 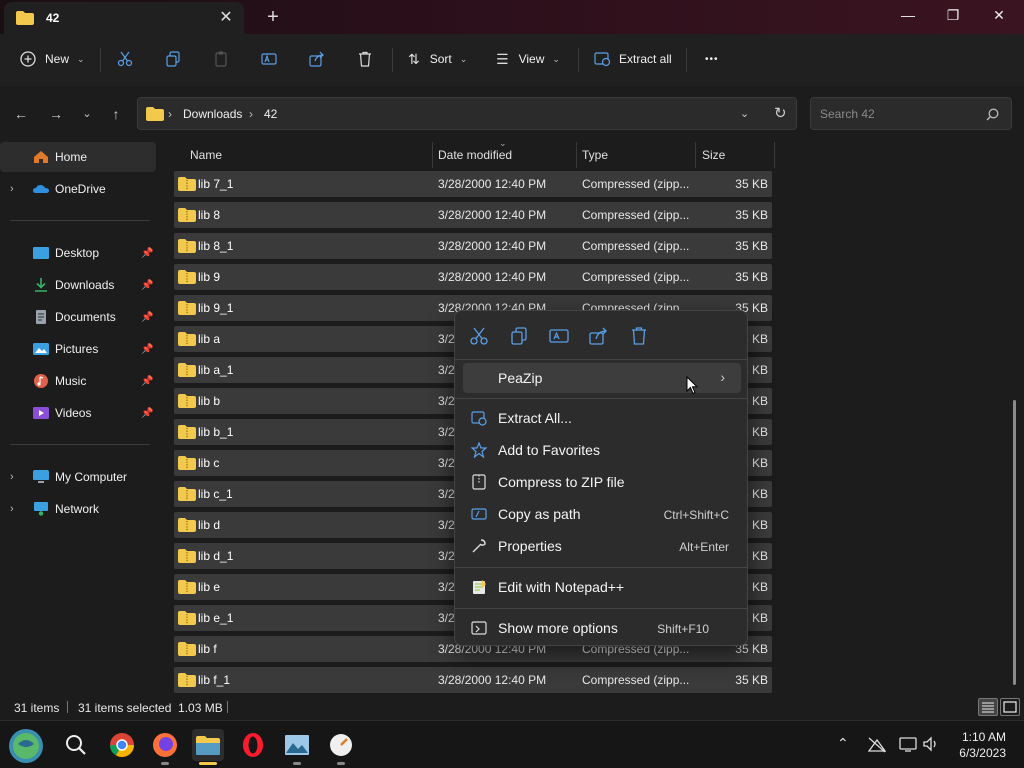 What do you see at coordinates (78, 509) in the screenshot?
I see `sidebar-item-network: › Network` at bounding box center [78, 509].